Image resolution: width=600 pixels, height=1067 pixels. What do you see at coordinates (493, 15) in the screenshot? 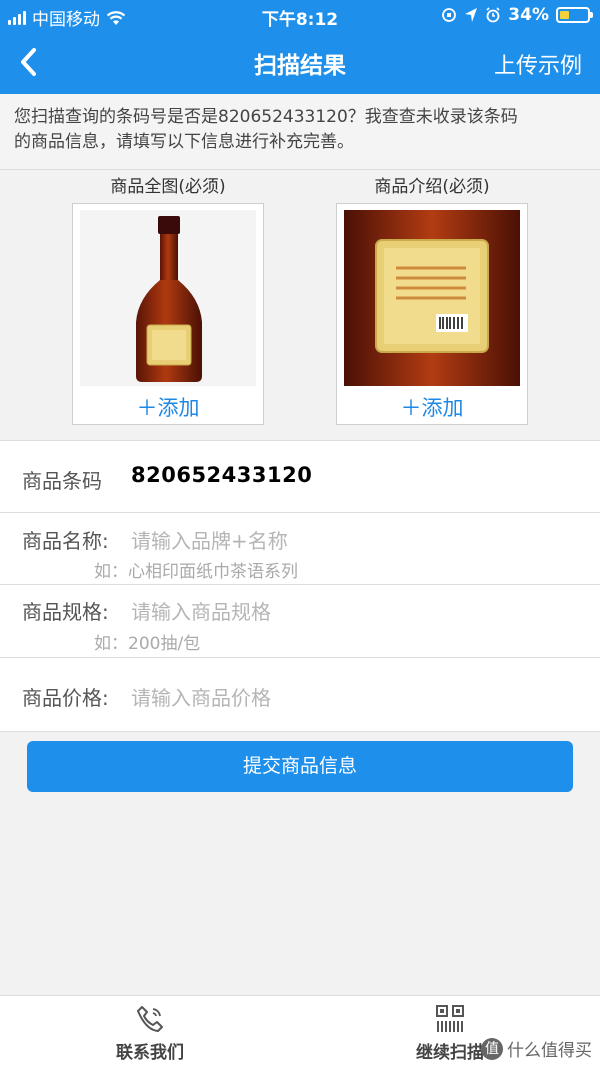
I see `alarm-icon` at bounding box center [493, 15].